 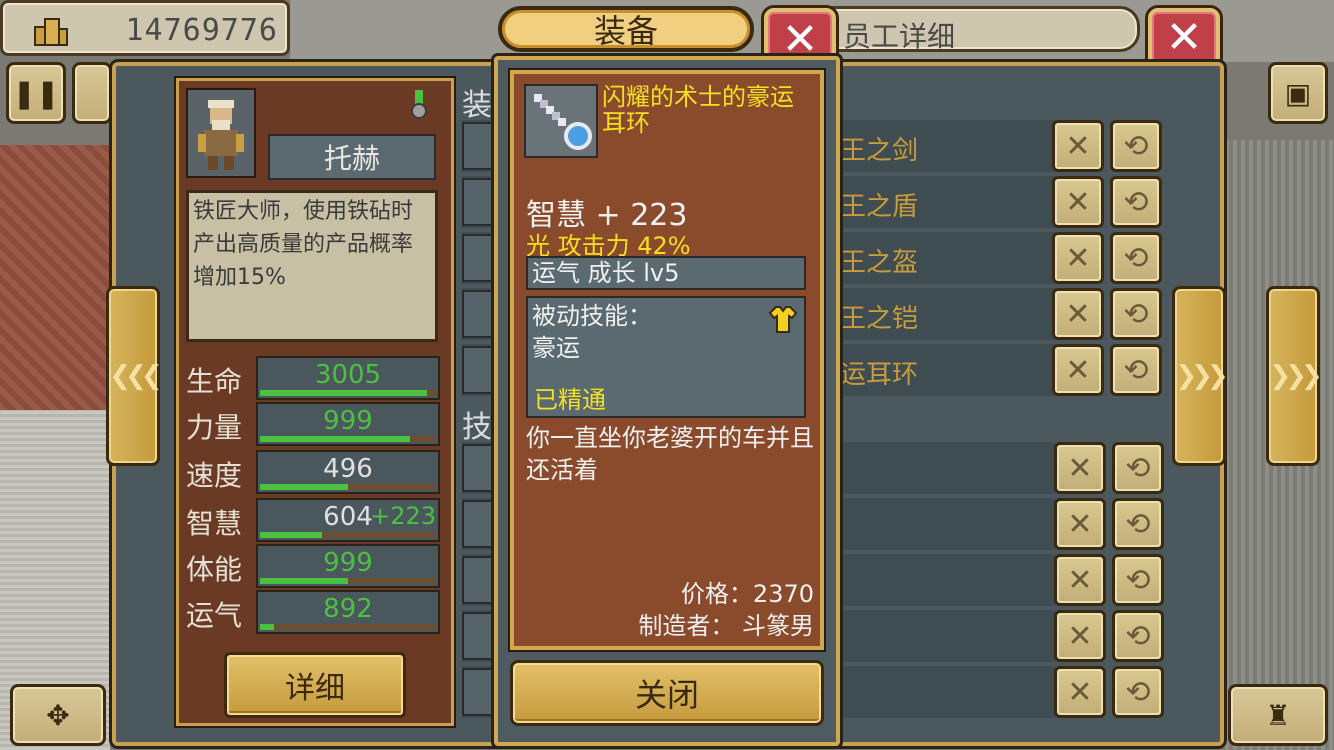 I want to click on equipment-name: 王之铠, so click(x=879, y=319).